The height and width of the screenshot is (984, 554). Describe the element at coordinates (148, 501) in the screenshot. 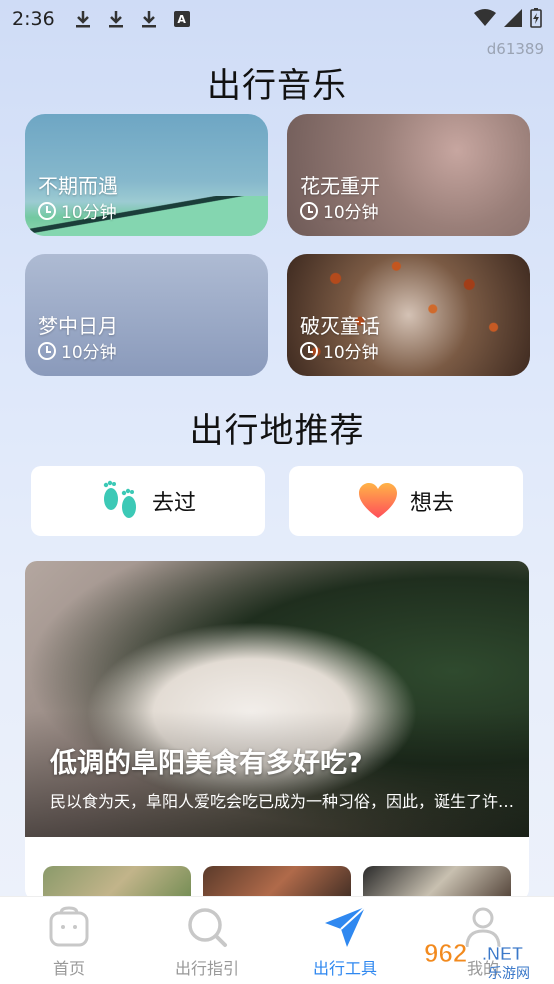

I see `went-button: 去过` at that location.